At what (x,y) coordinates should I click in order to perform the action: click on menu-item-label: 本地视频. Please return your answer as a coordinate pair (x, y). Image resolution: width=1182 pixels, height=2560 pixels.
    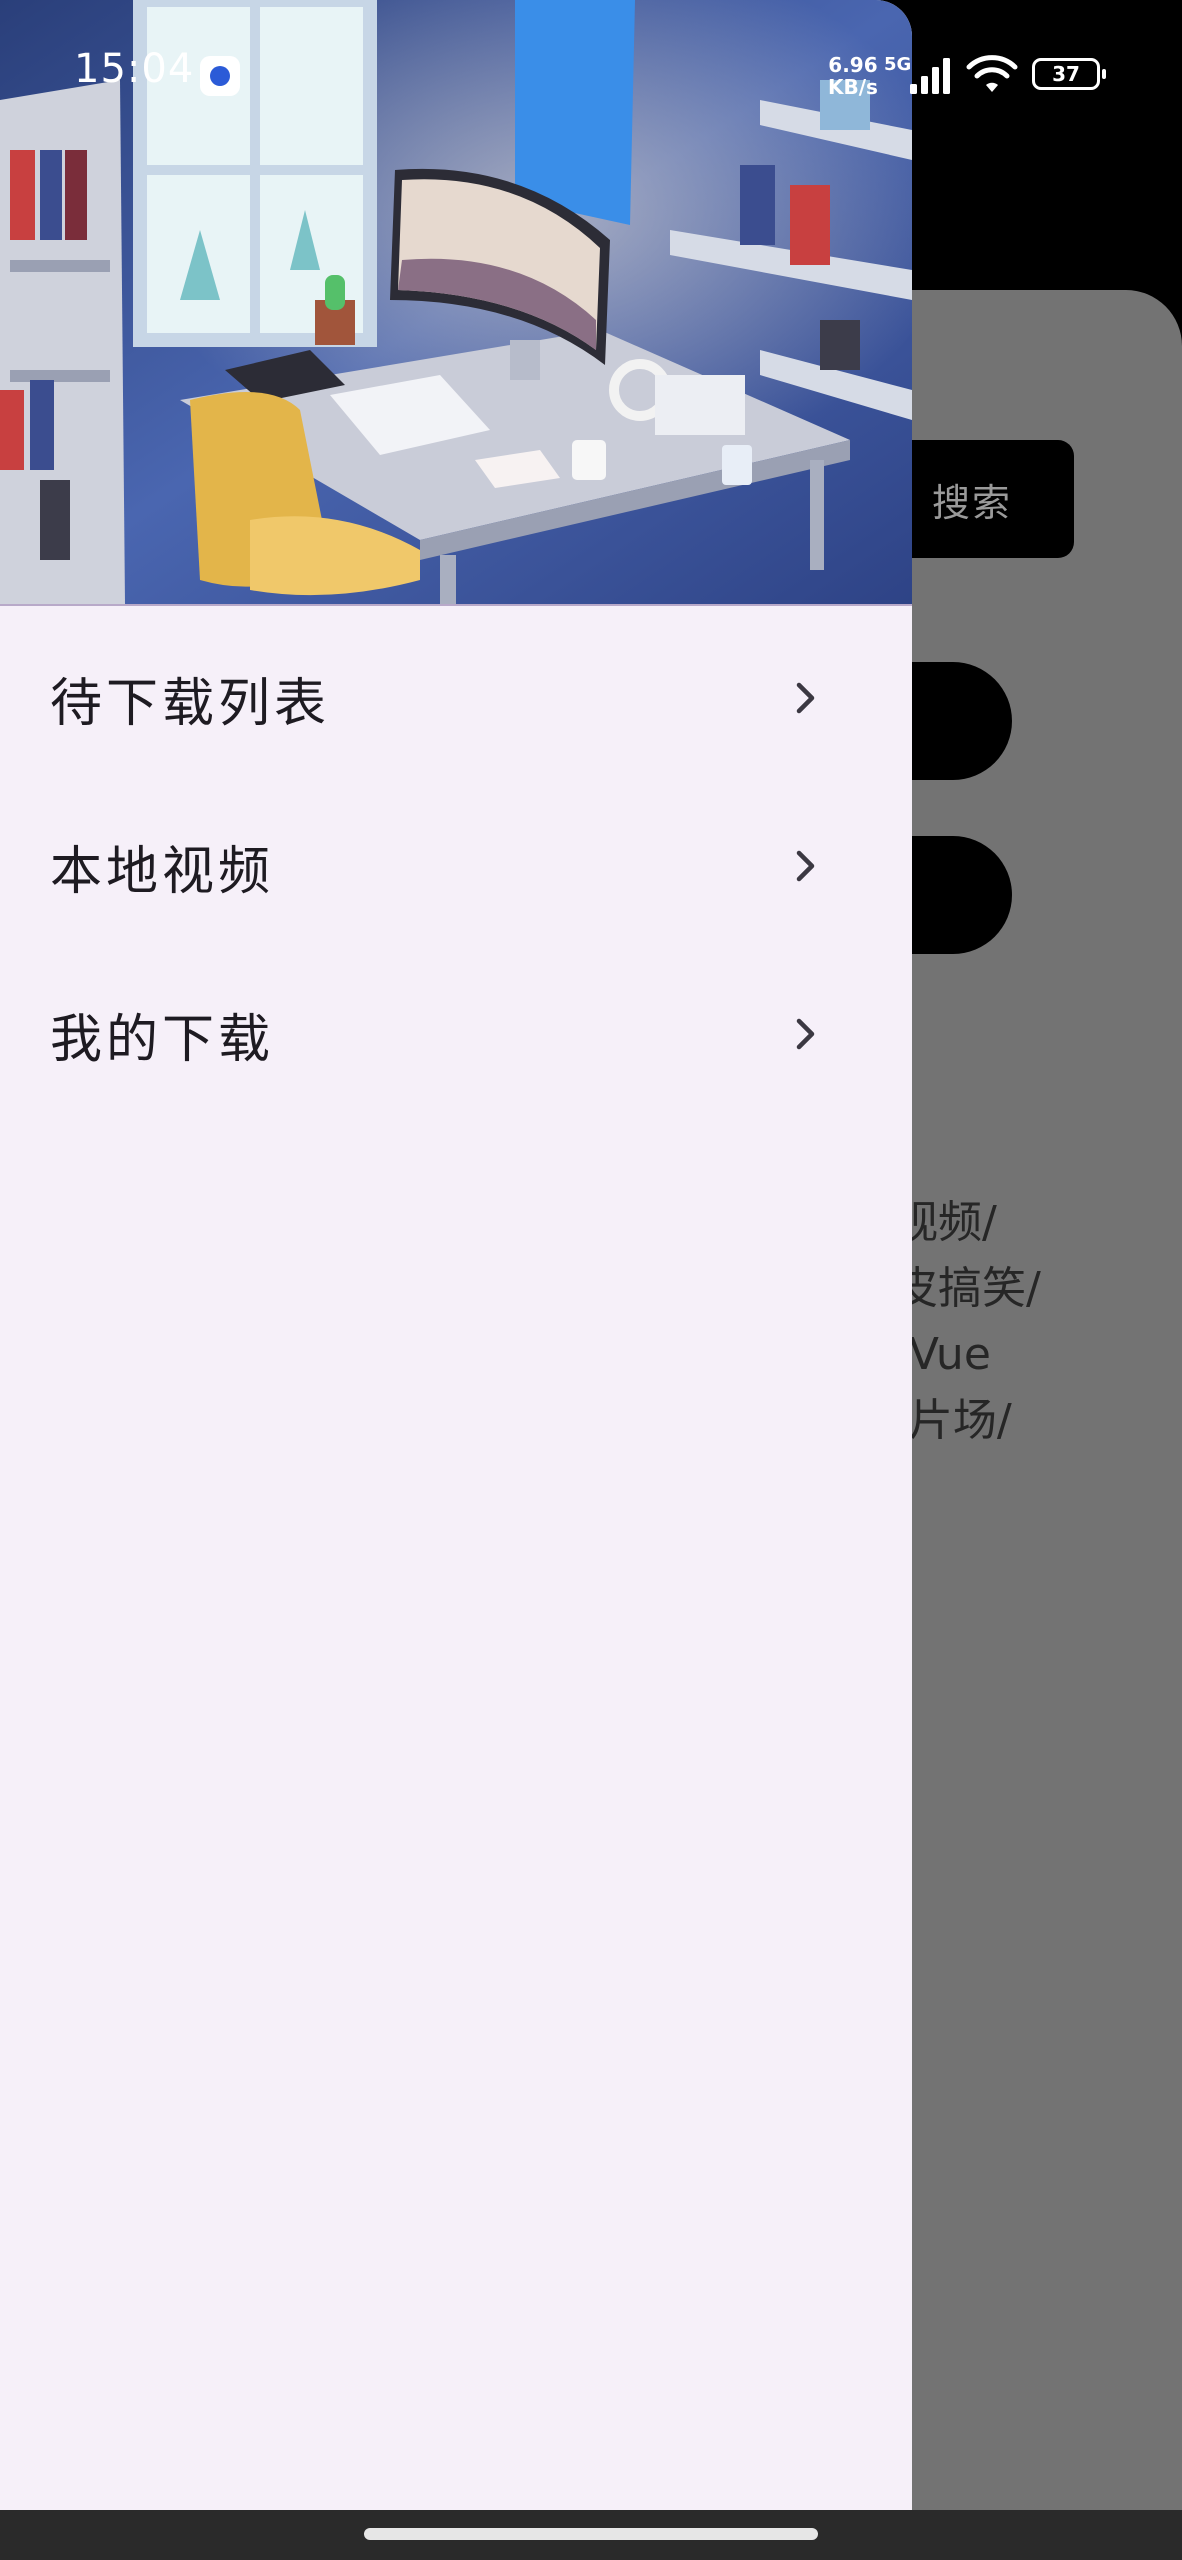
    Looking at the image, I should click on (162, 871).